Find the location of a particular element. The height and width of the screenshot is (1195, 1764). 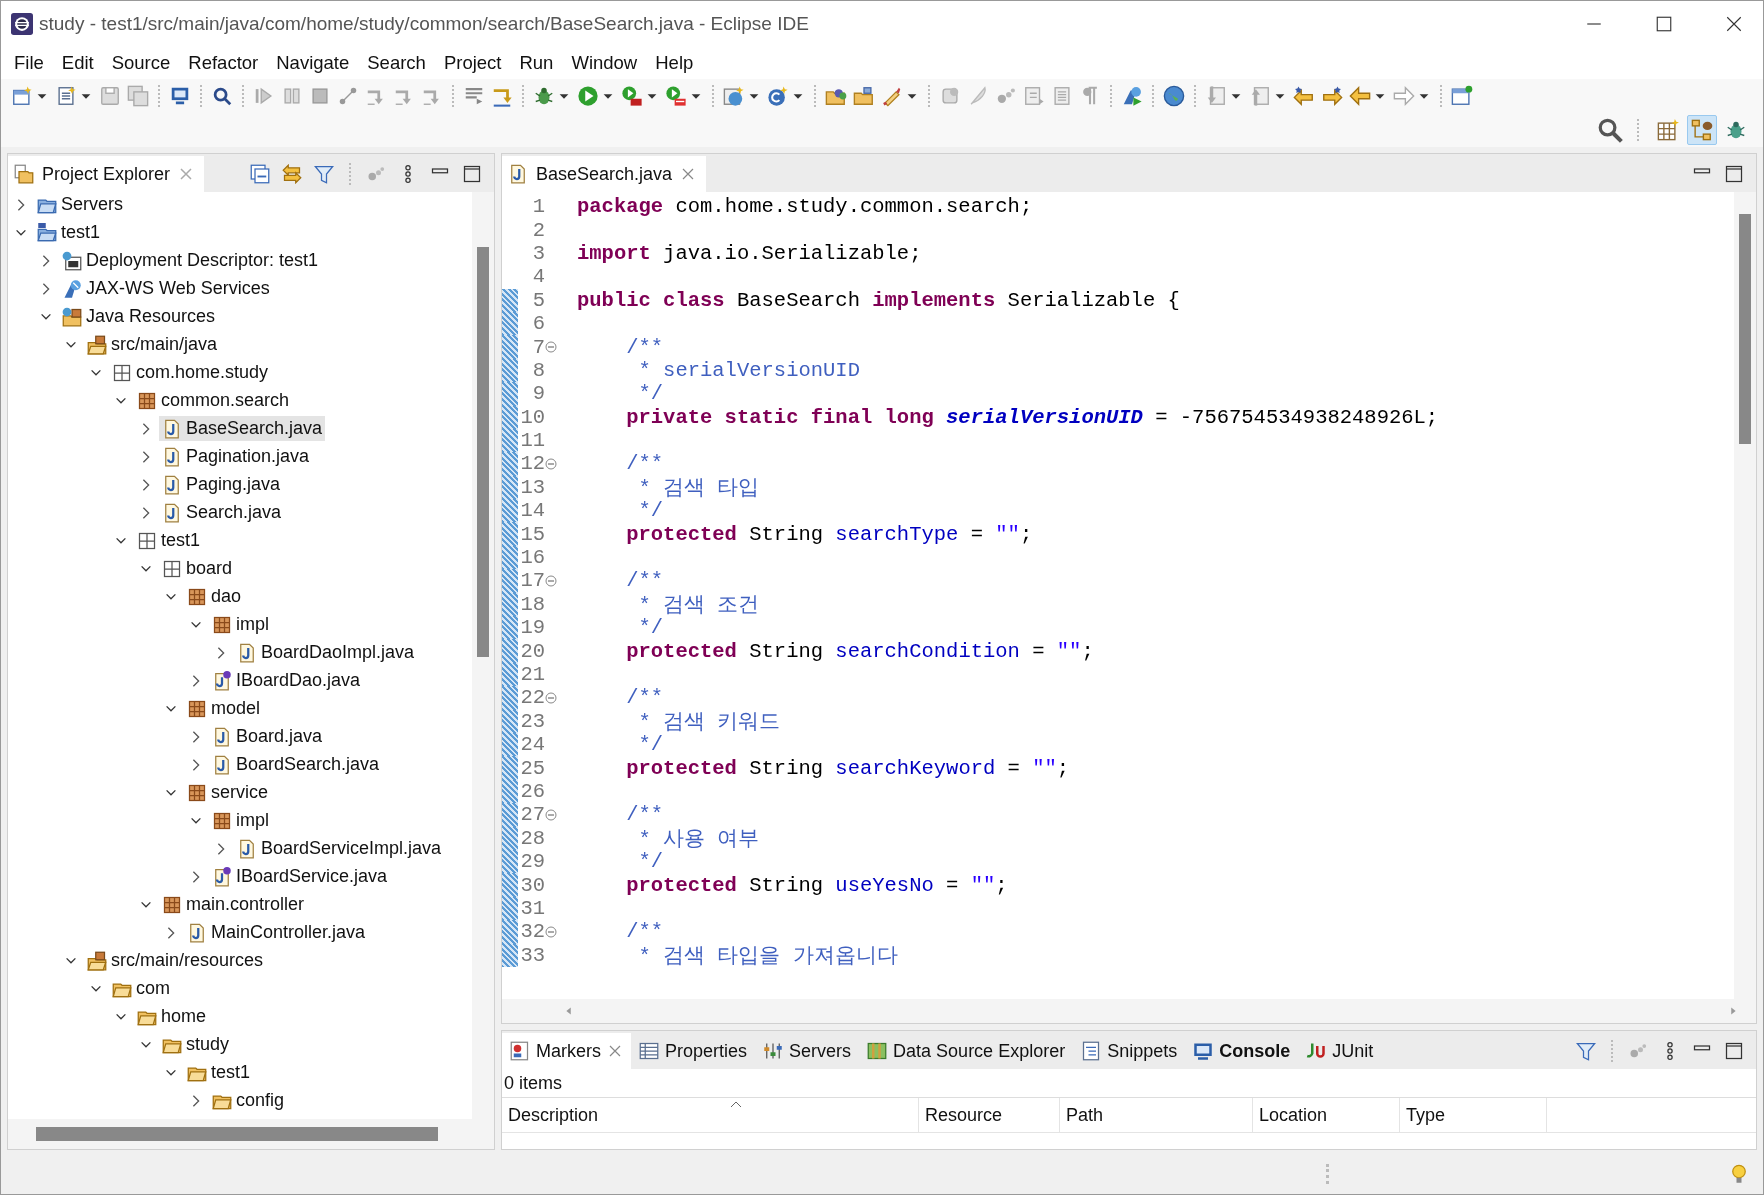

globe-icon is located at coordinates (1174, 96).